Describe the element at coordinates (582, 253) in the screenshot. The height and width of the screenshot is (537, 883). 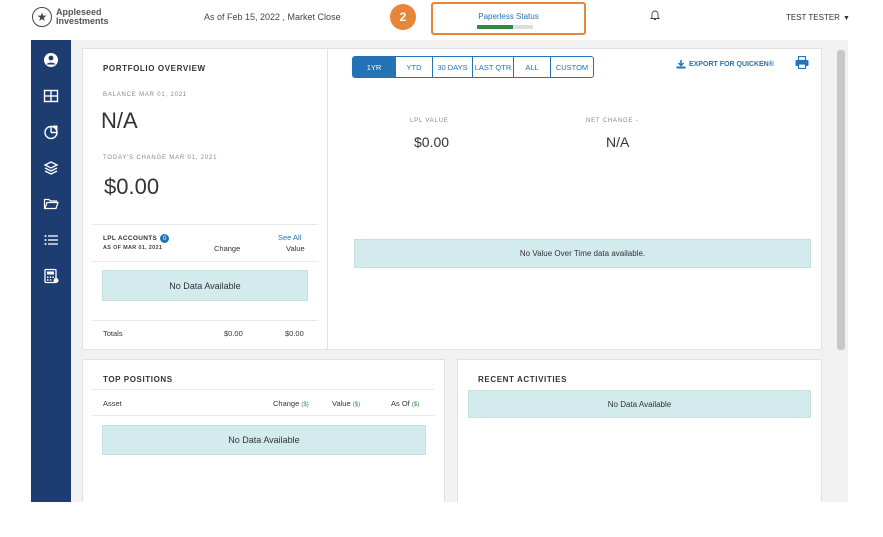
I see `value-over-time-no-data: No Value Over Time data available.` at that location.